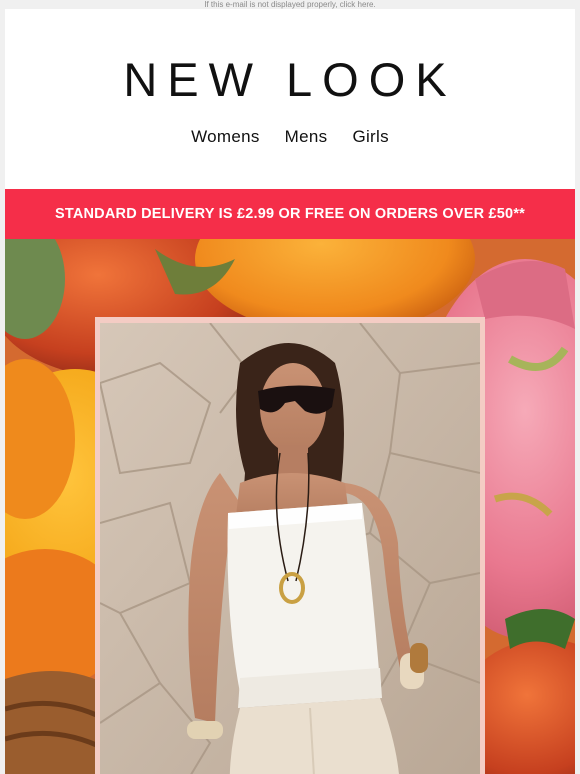  I want to click on category-nav: Womens Mens Girls, so click(290, 137).